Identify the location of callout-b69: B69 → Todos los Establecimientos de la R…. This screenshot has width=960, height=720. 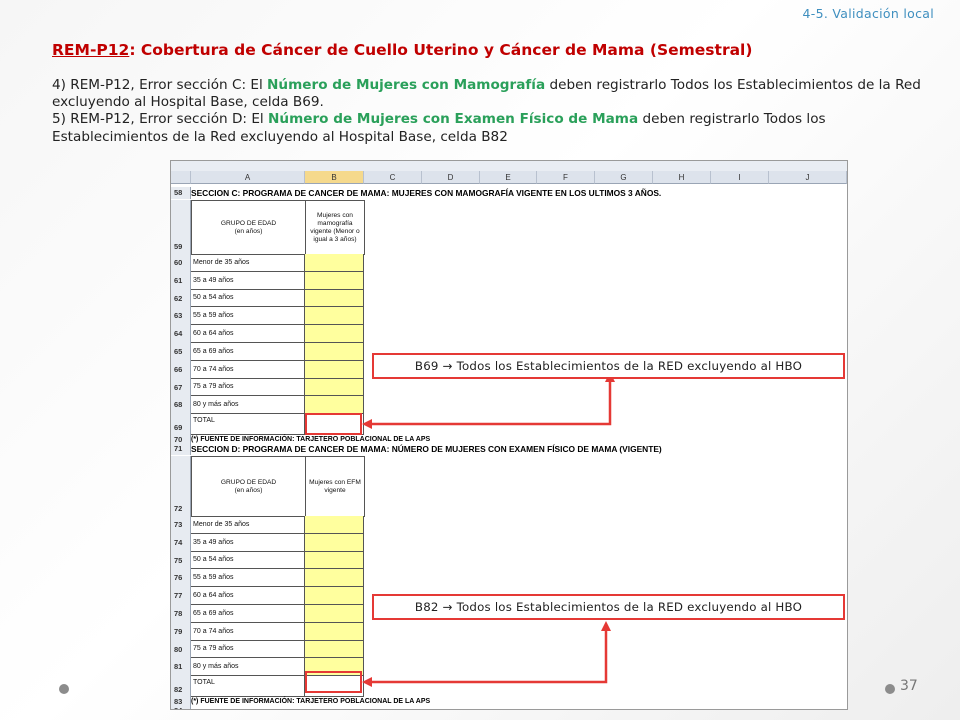
(608, 366).